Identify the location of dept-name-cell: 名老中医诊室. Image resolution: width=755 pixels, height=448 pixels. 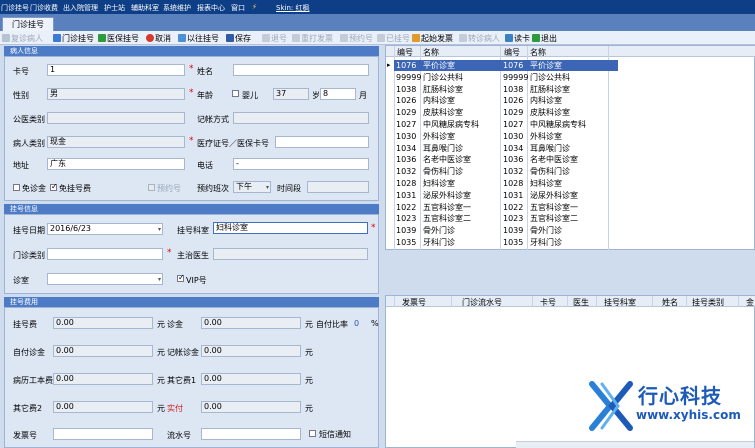
(447, 159).